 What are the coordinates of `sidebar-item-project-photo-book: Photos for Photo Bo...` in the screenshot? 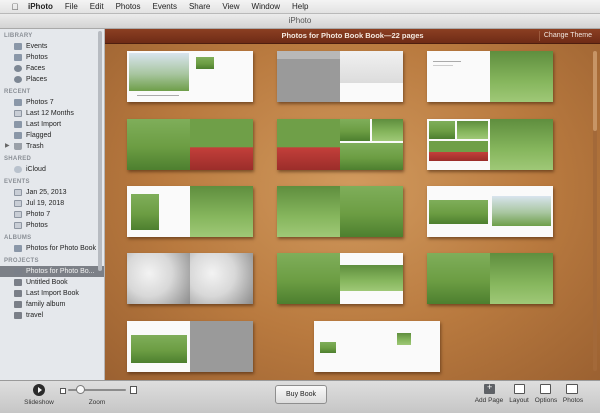 It's located at (52, 271).